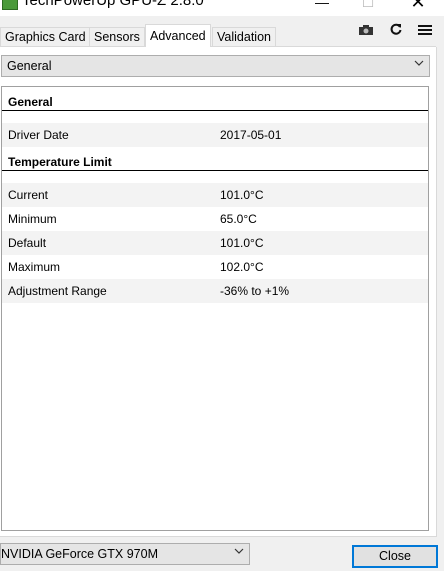  Describe the element at coordinates (117, 36) in the screenshot. I see `tab-sensors: Sensors` at that location.